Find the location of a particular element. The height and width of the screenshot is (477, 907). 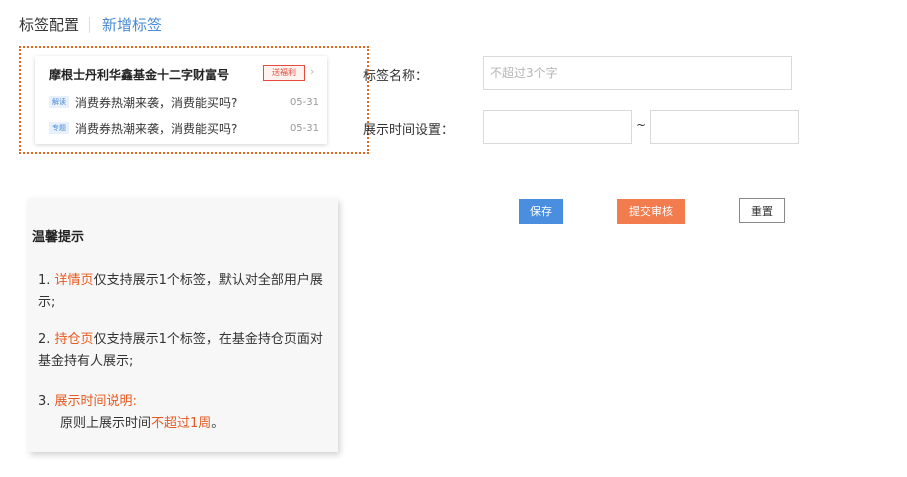

tip-highlight: 不超过1周 is located at coordinates (181, 423).